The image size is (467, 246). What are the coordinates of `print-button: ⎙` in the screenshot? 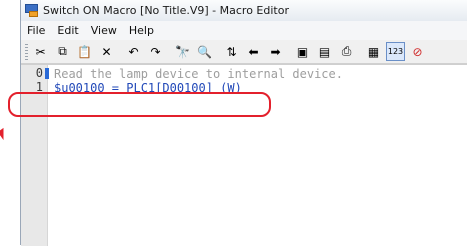 It's located at (346, 51).